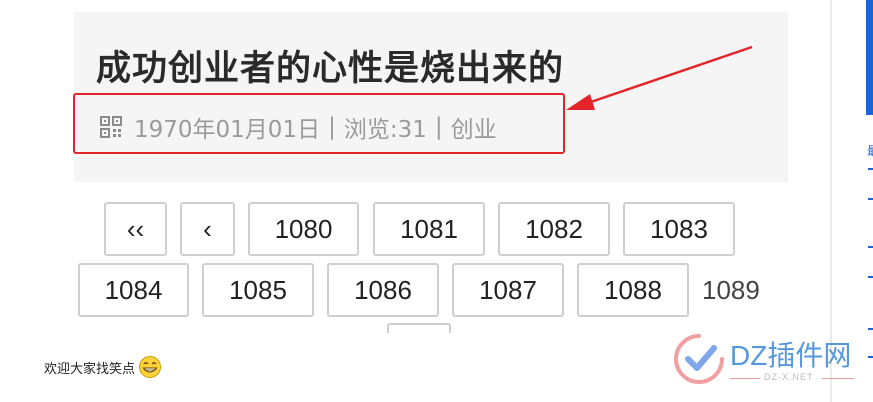  I want to click on annotation-arrow-icon, so click(659, 77).